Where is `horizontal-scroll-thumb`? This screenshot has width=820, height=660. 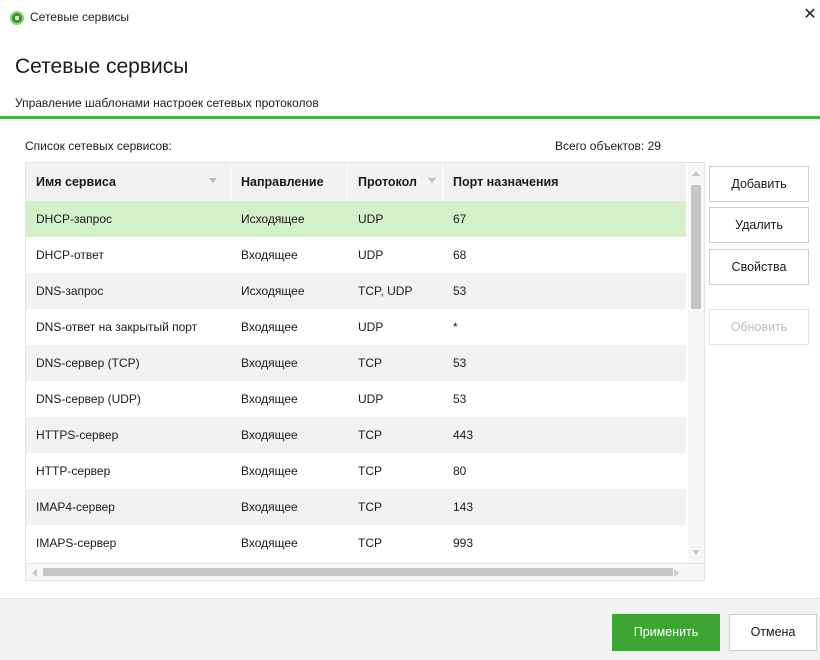
horizontal-scroll-thumb is located at coordinates (358, 572).